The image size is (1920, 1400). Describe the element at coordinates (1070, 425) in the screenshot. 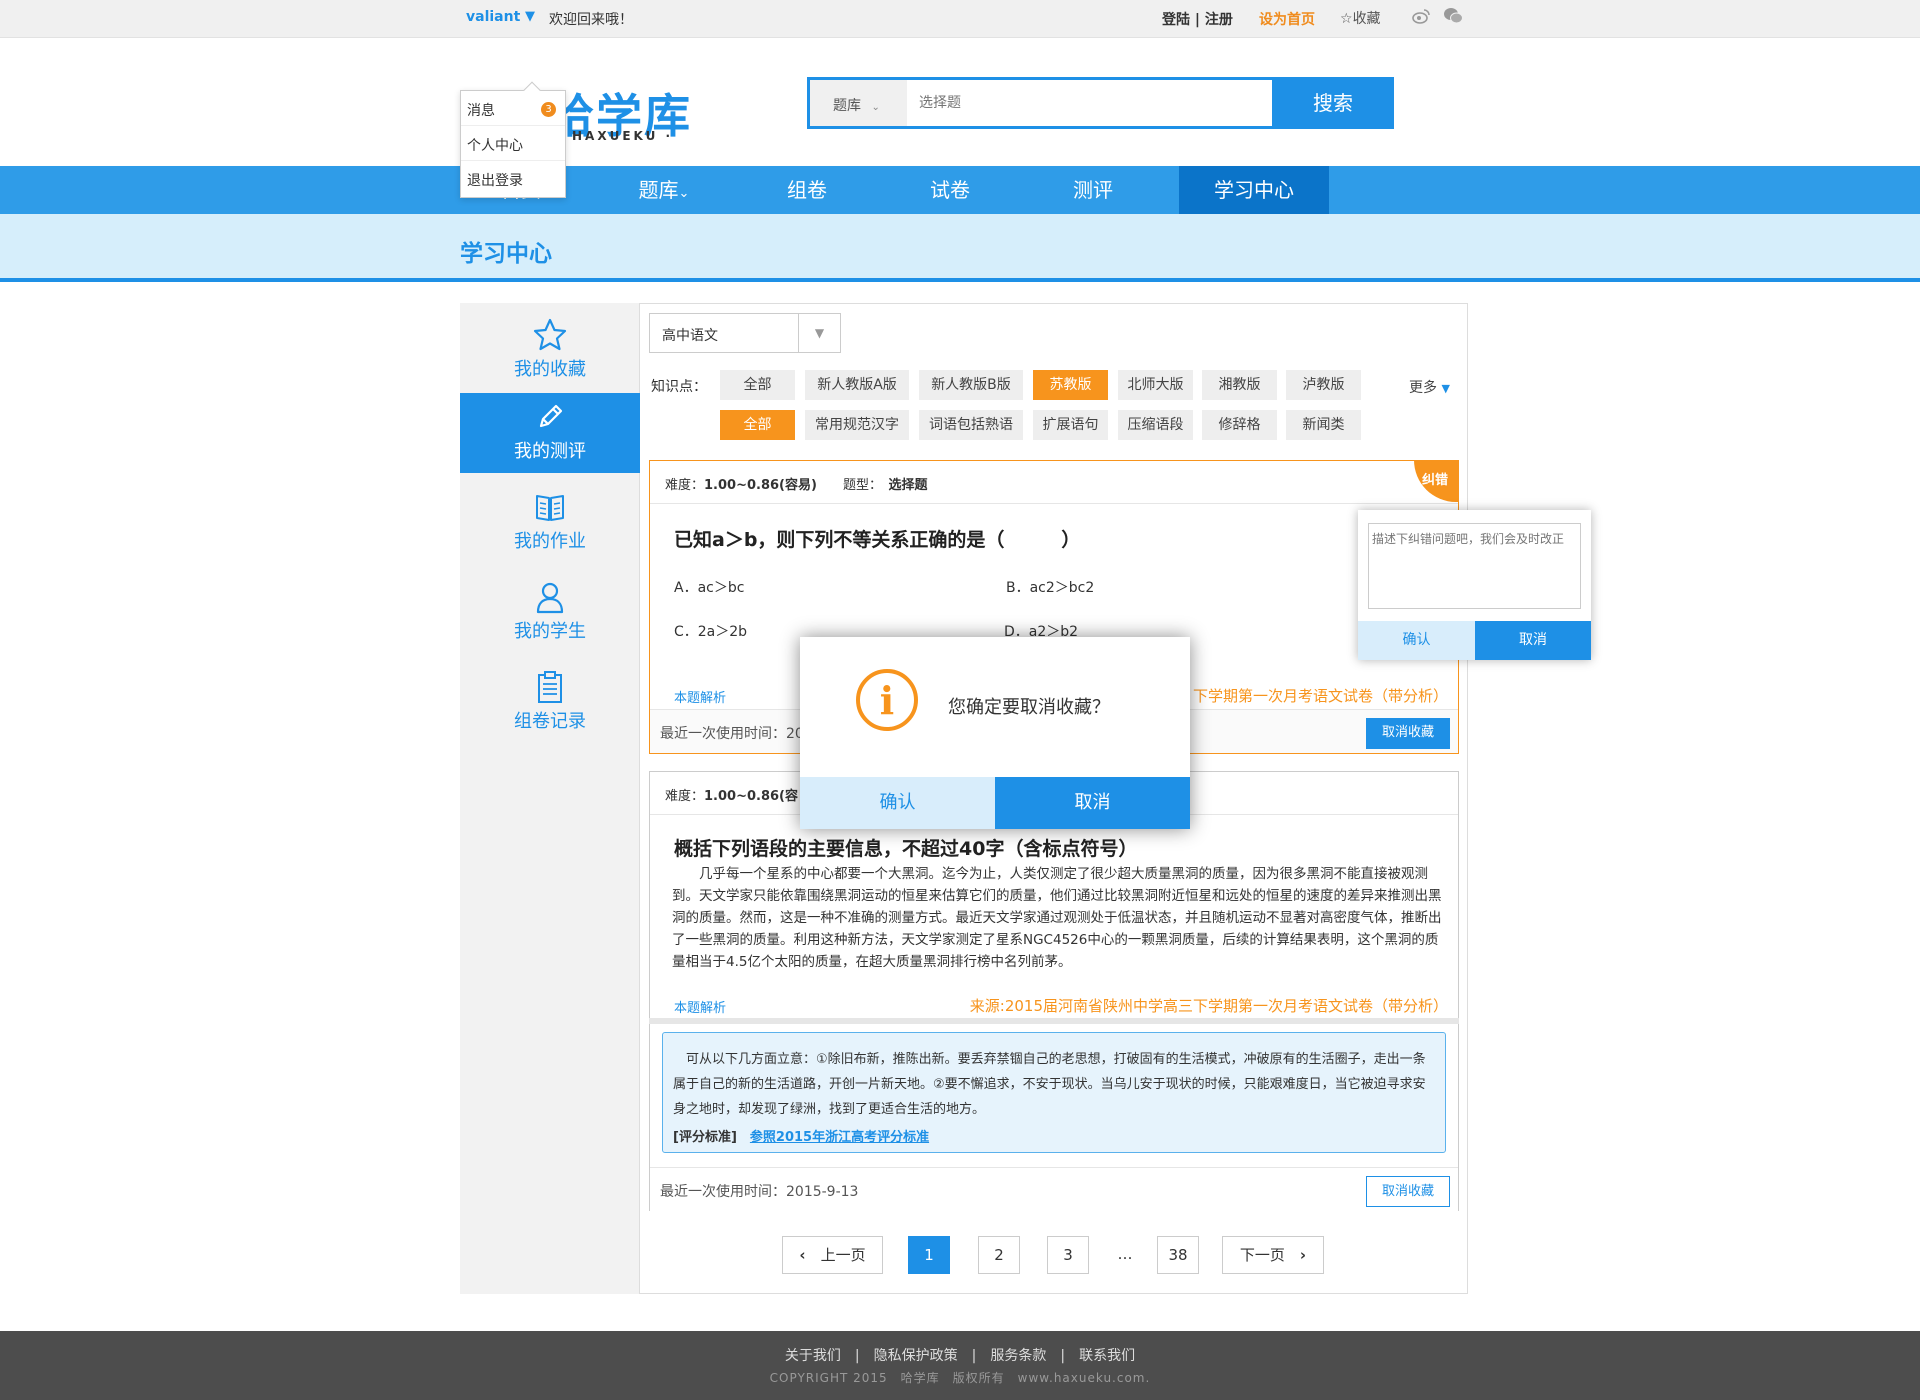

I see `topic-tag: 扩展语句` at that location.